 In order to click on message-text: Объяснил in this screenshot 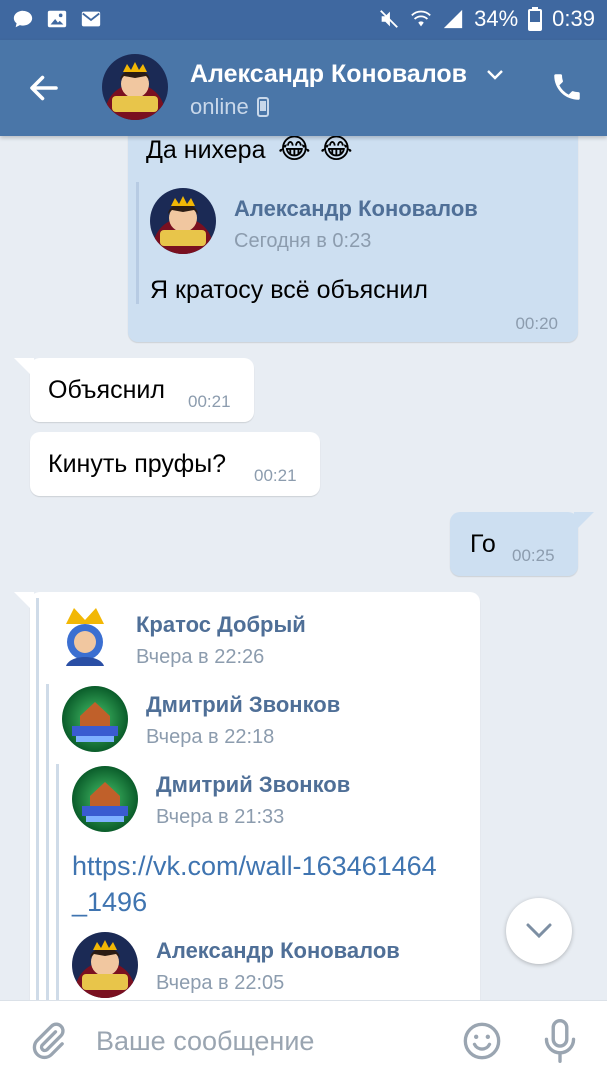, I will do `click(106, 390)`.